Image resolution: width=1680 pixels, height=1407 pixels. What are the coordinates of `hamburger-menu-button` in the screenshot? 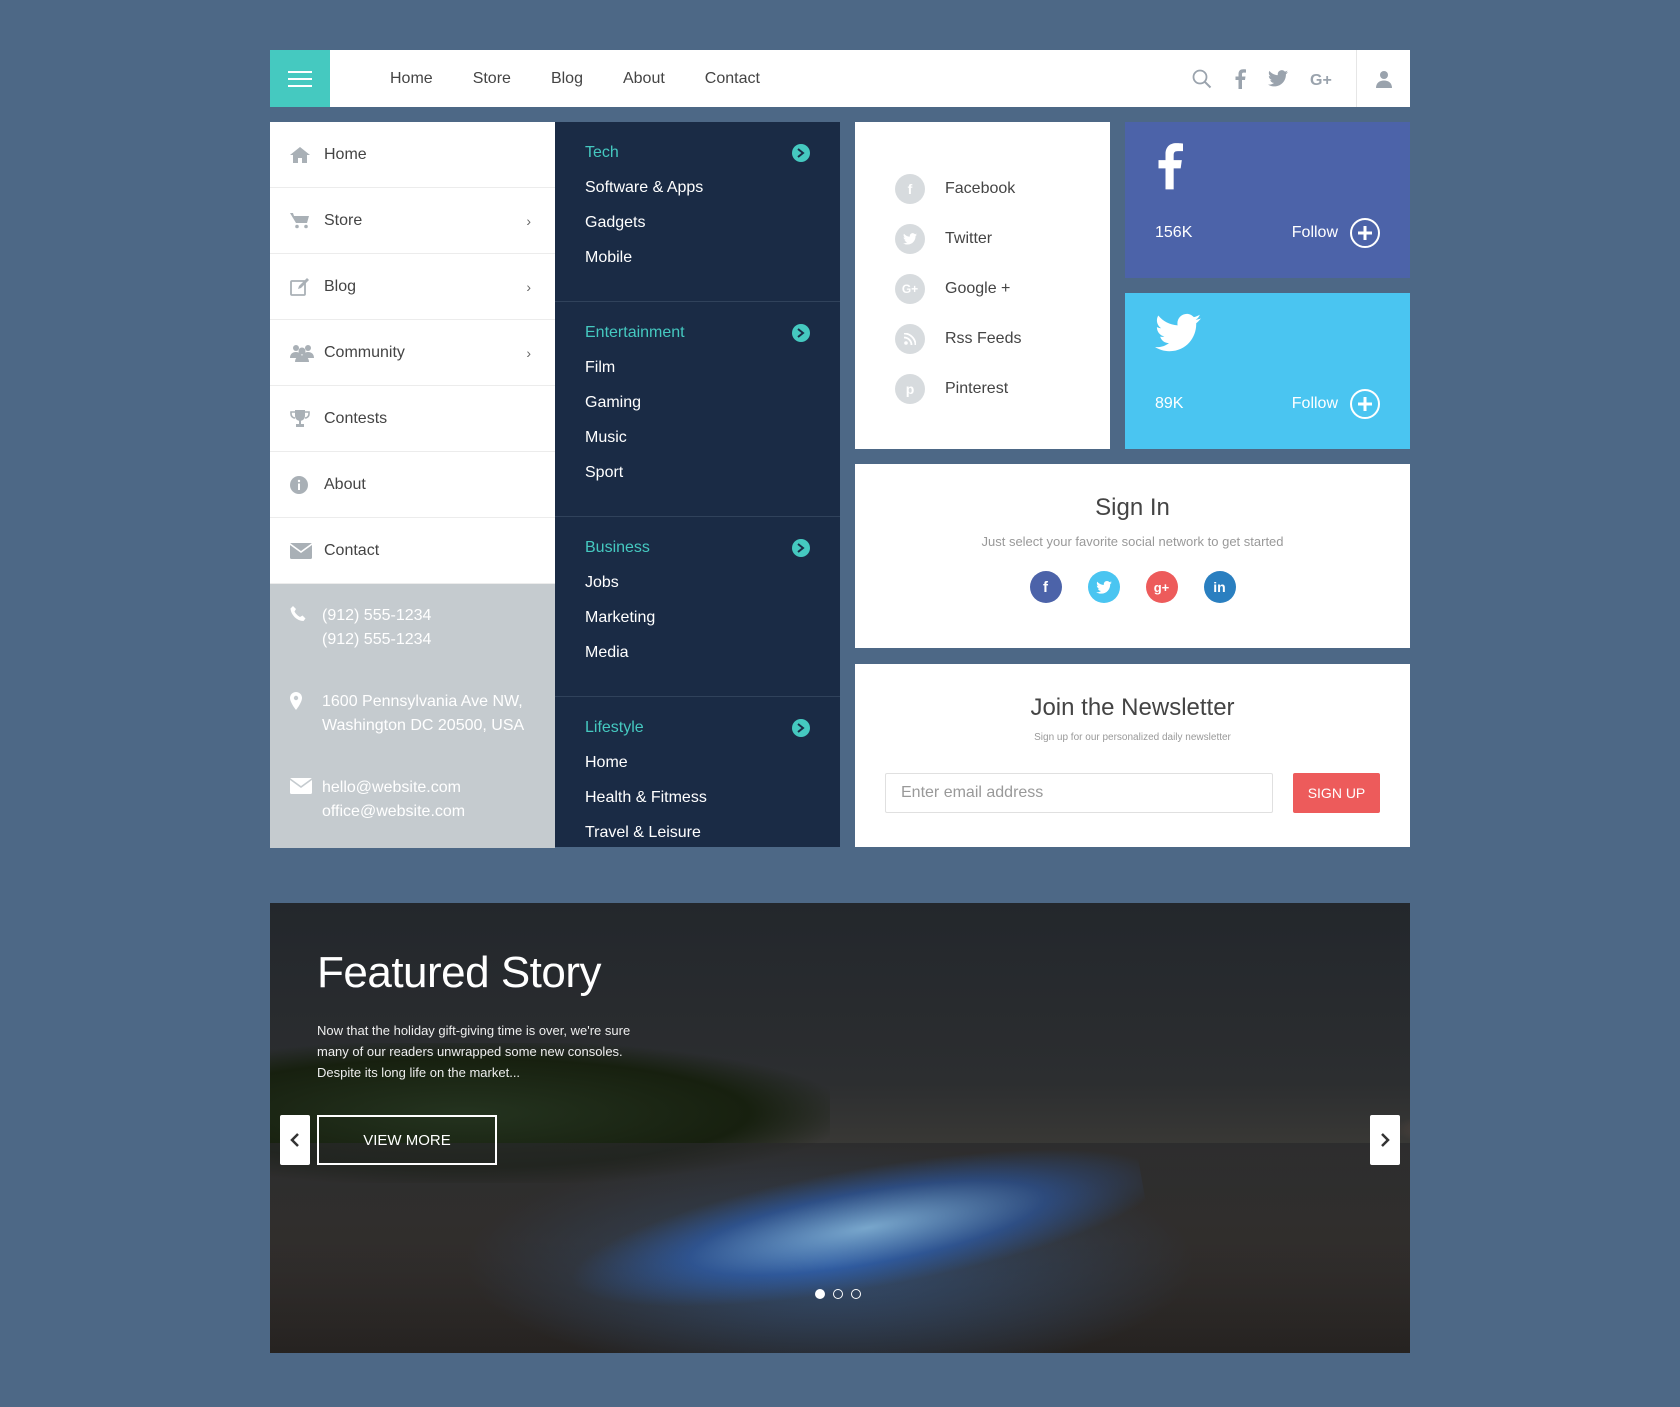 It's located at (300, 78).